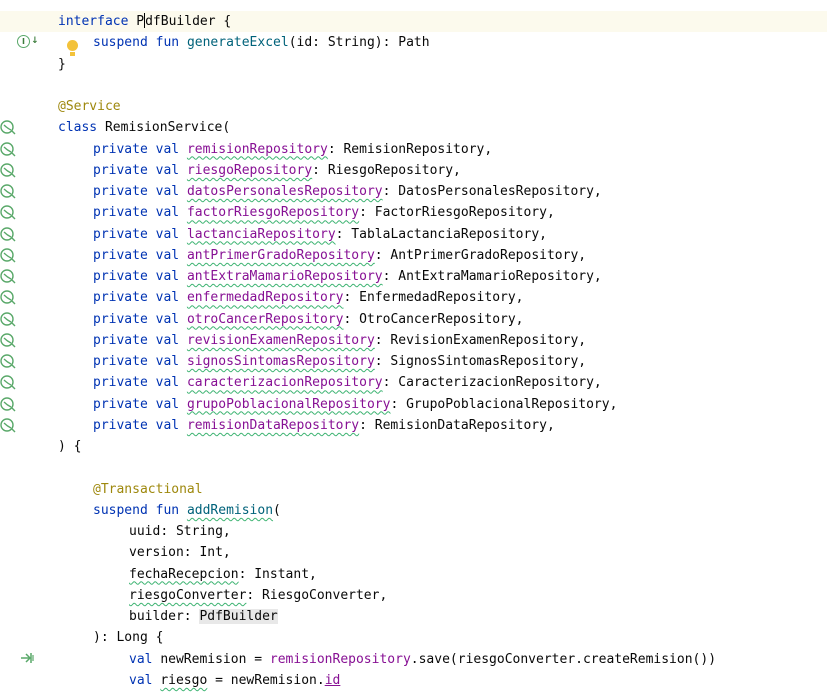 The width and height of the screenshot is (827, 695). What do you see at coordinates (188, 595) in the screenshot?
I see `param-name: riesgoConverter` at bounding box center [188, 595].